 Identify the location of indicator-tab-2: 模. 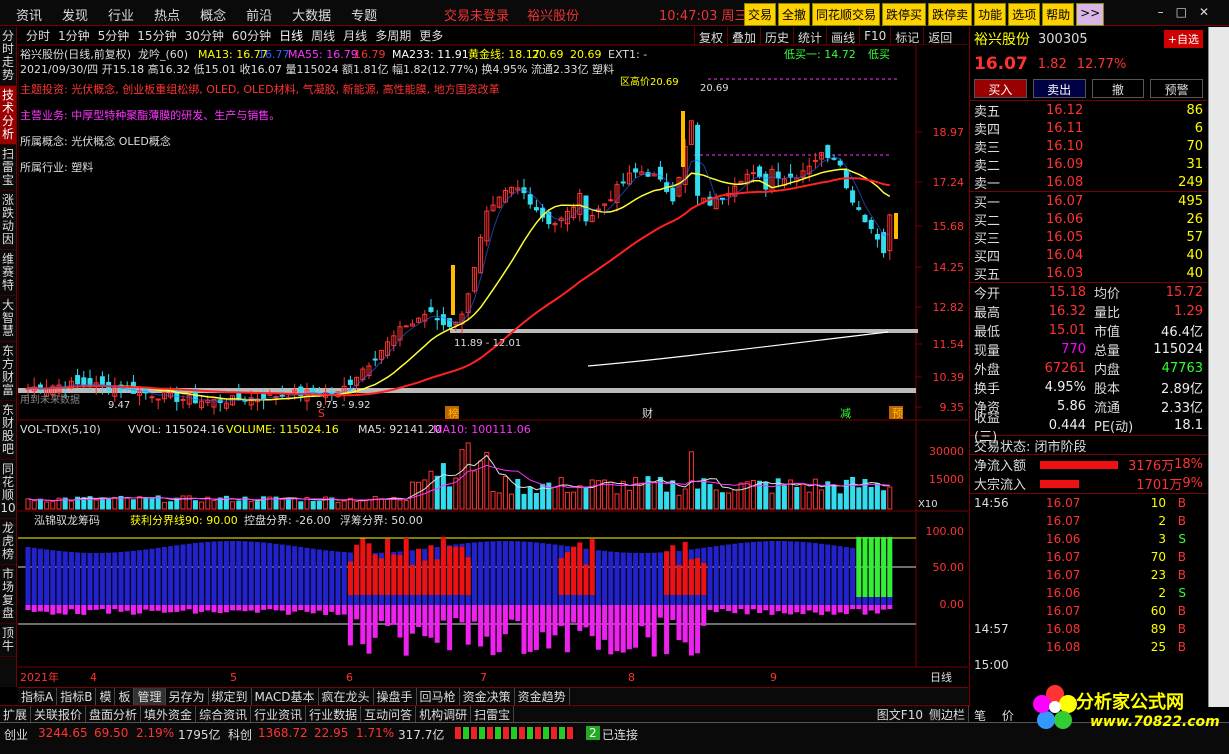
(106, 696).